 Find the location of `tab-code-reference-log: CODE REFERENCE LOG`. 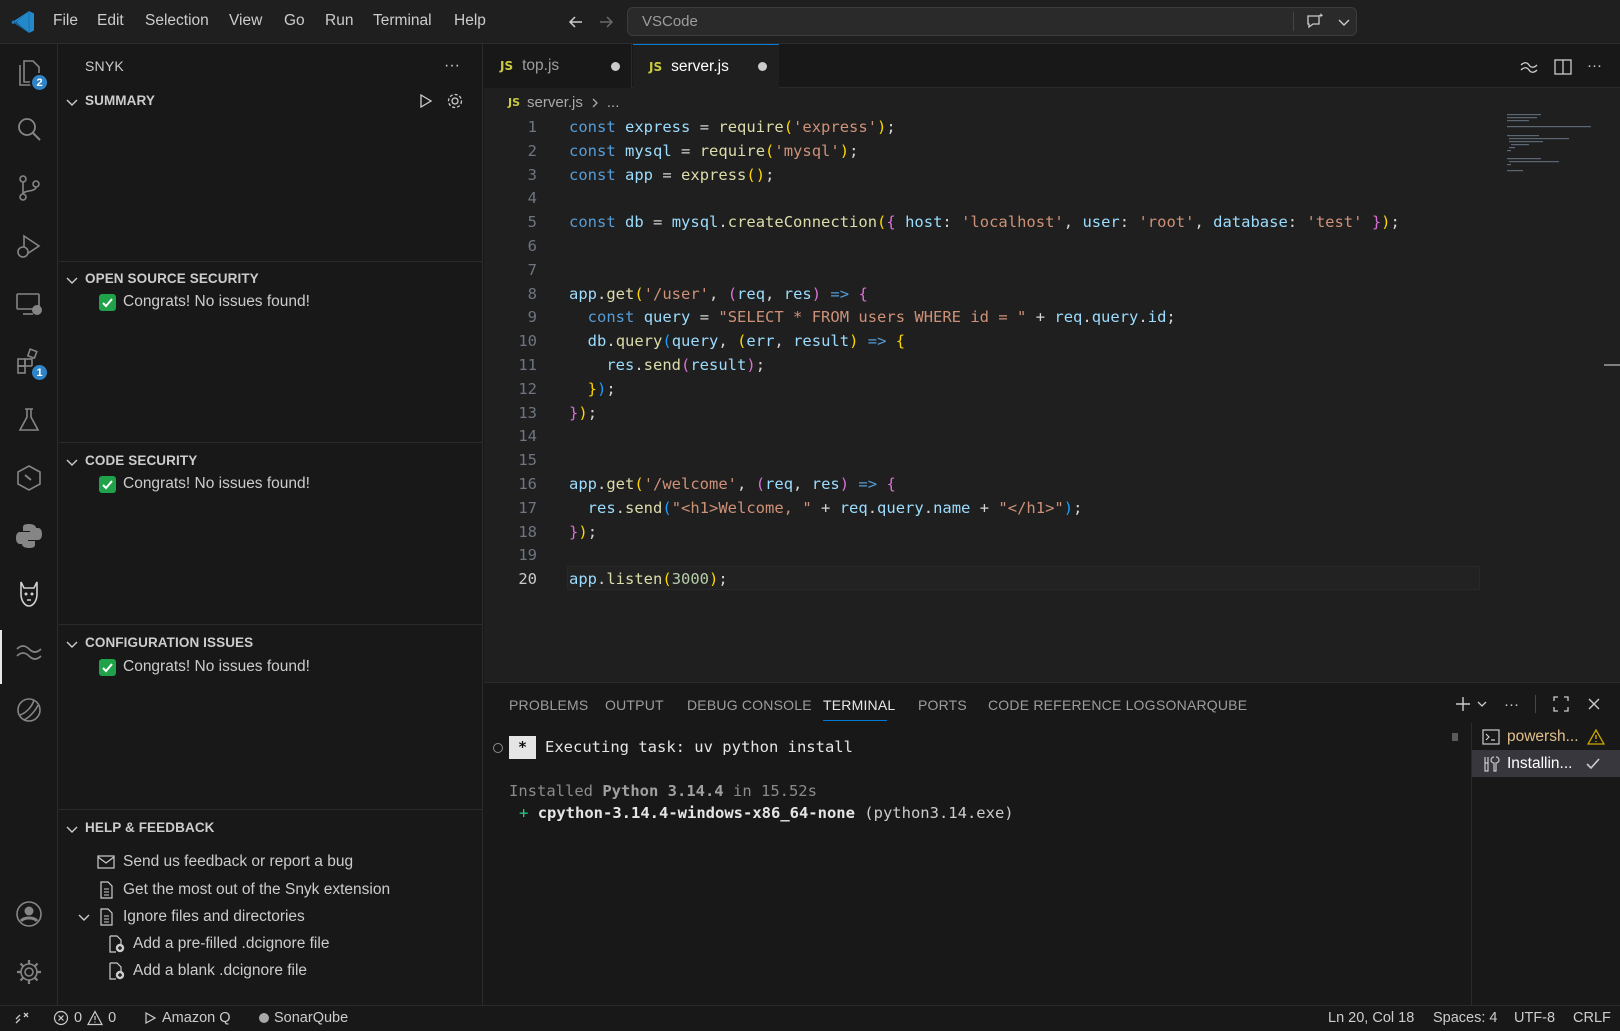

tab-code-reference-log: CODE REFERENCE LOG is located at coordinates (1072, 705).